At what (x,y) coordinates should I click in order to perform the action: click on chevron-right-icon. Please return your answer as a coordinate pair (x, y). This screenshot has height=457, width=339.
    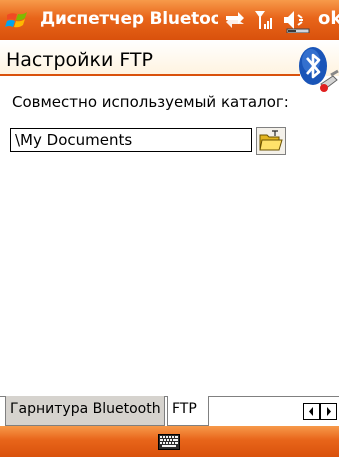
    Looking at the image, I should click on (329, 411).